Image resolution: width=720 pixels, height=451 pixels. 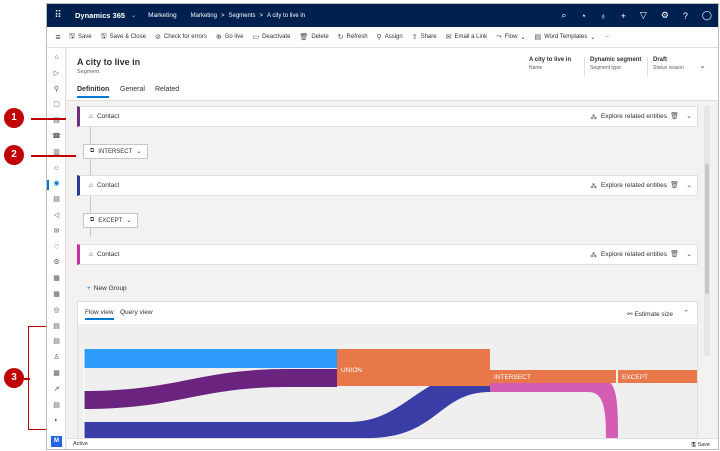 I want to click on vertical-scrollbar, so click(x=707, y=231).